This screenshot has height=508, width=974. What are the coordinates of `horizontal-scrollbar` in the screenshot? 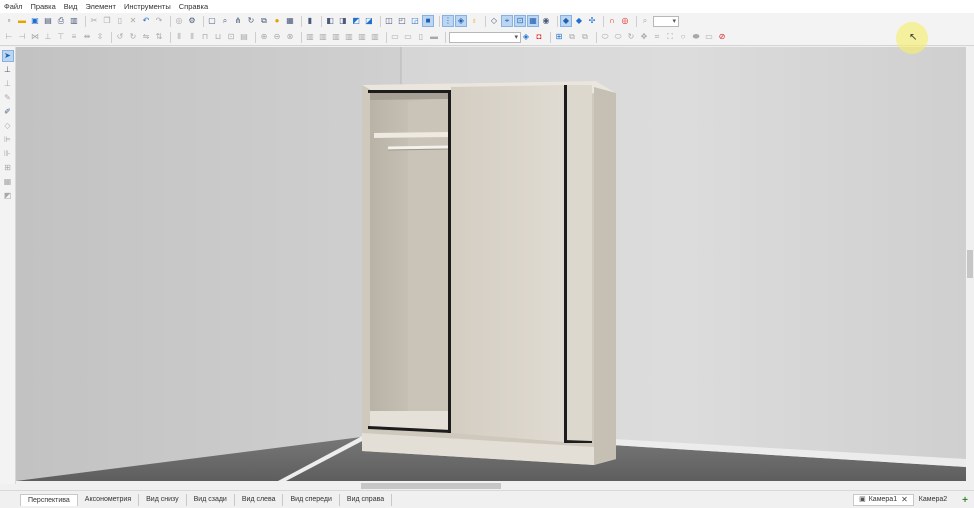 It's located at (491, 485).